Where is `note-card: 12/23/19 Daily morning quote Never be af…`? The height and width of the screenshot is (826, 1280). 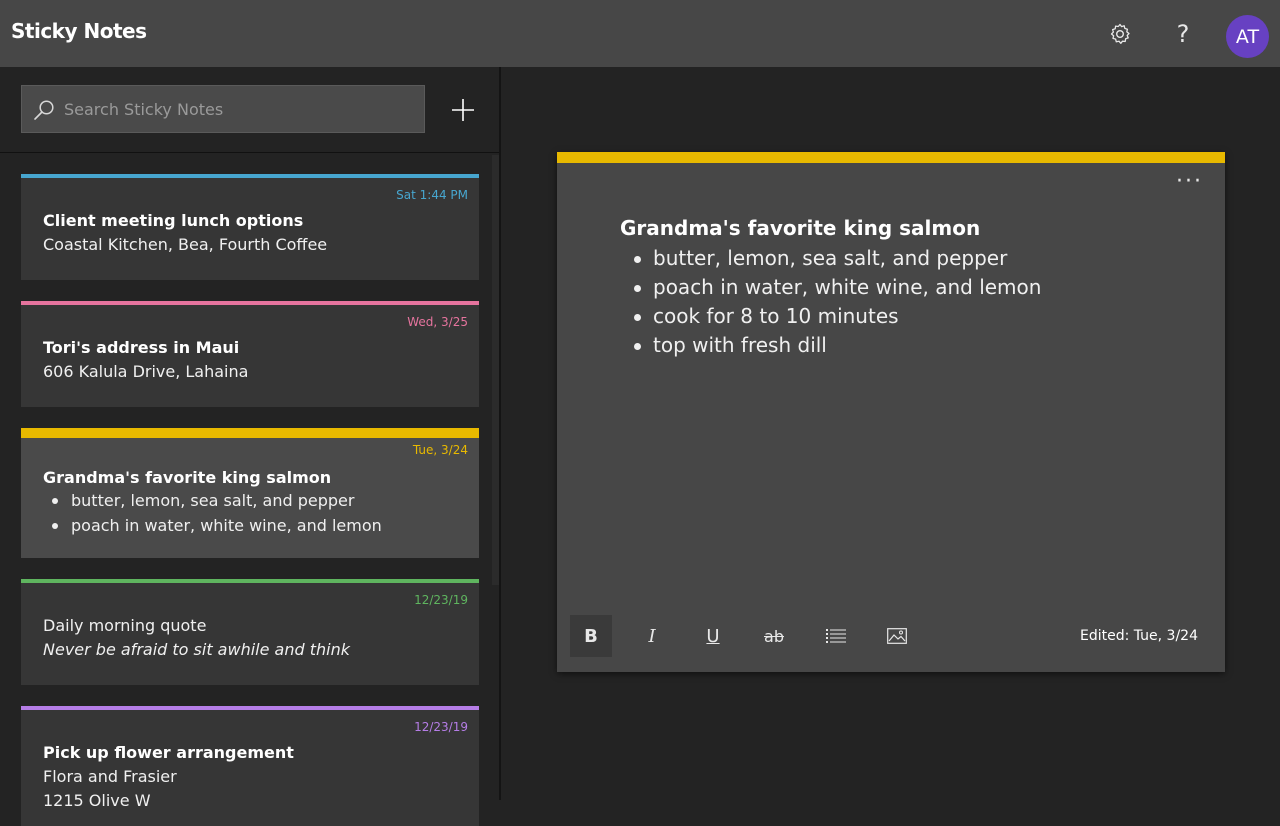
note-card: 12/23/19 Daily morning quote Never be af… is located at coordinates (250, 632).